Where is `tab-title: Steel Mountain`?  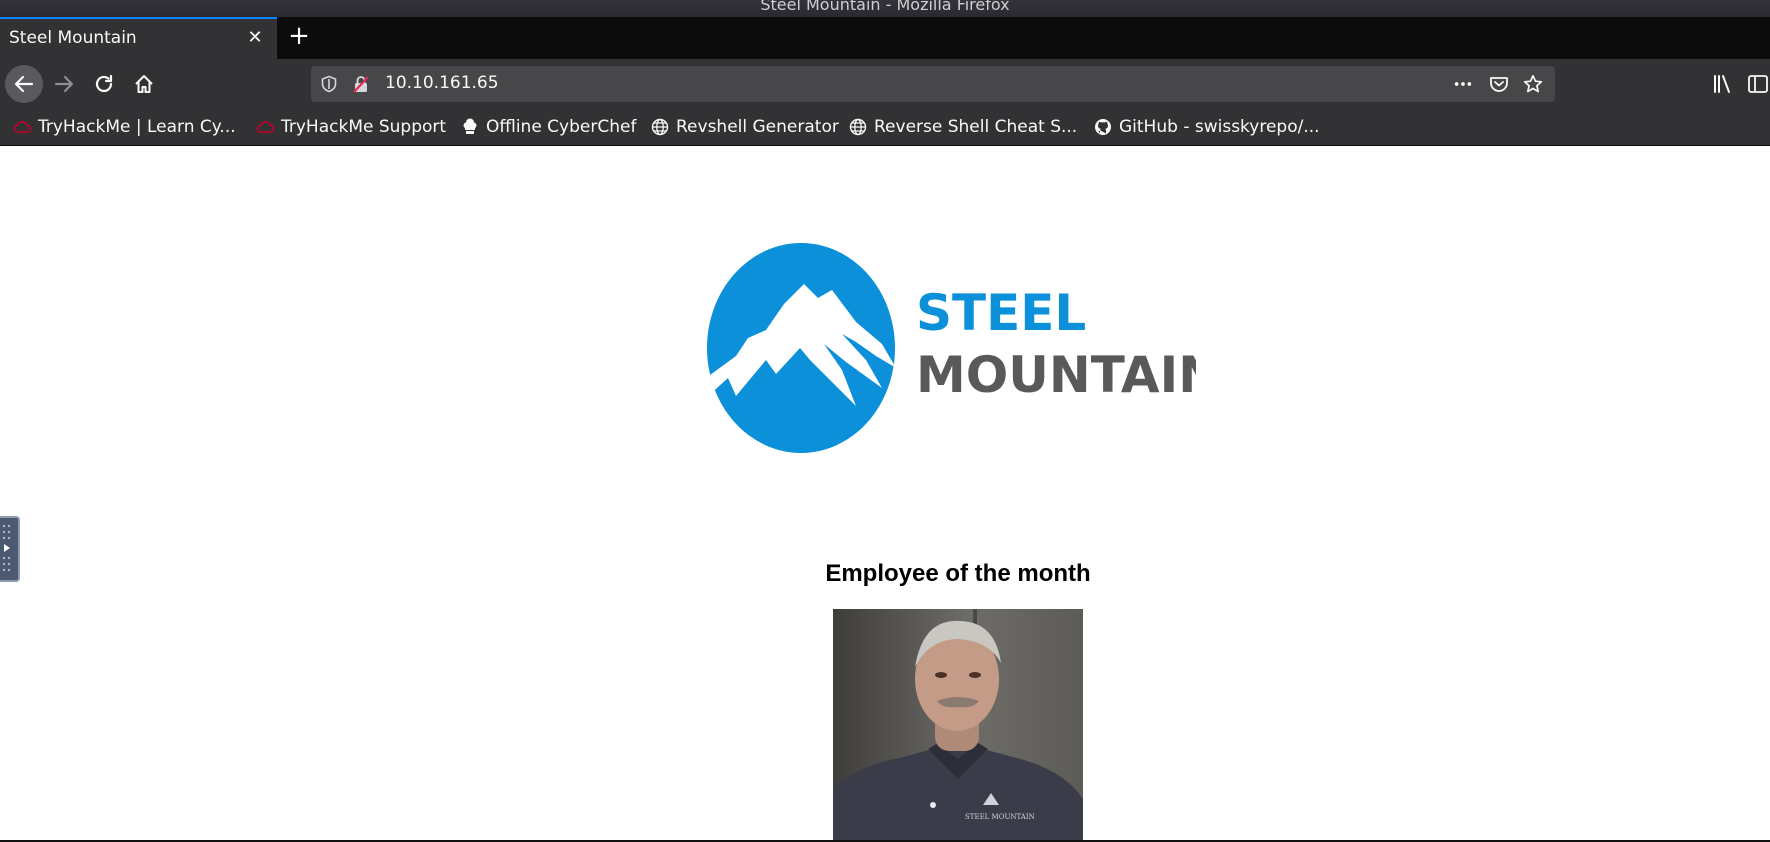
tab-title: Steel Mountain is located at coordinates (73, 38).